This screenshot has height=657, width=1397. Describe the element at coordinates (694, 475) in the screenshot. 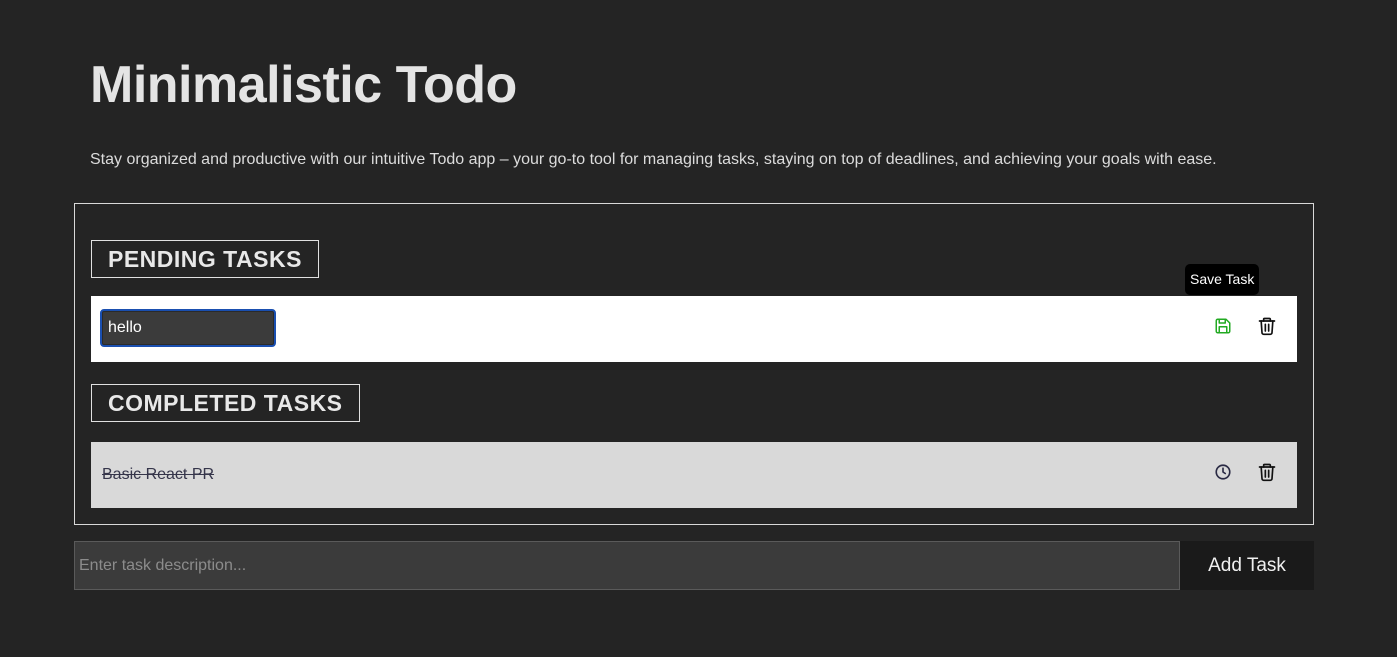

I see `completed-task-row: Basic React PR` at that location.